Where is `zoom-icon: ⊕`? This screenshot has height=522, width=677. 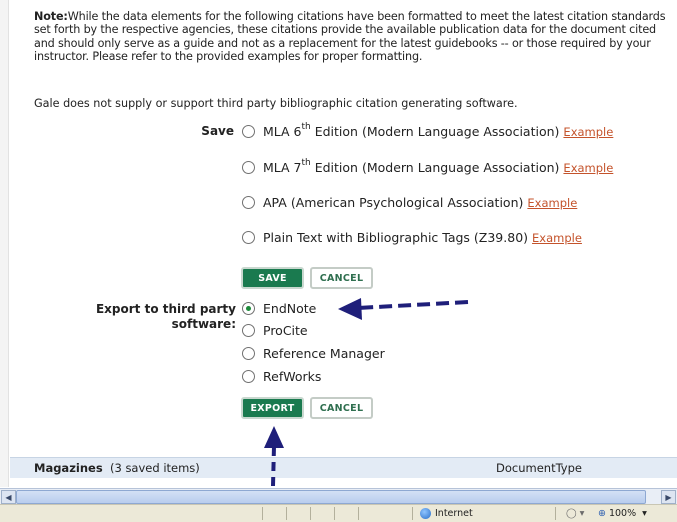 zoom-icon: ⊕ is located at coordinates (602, 513).